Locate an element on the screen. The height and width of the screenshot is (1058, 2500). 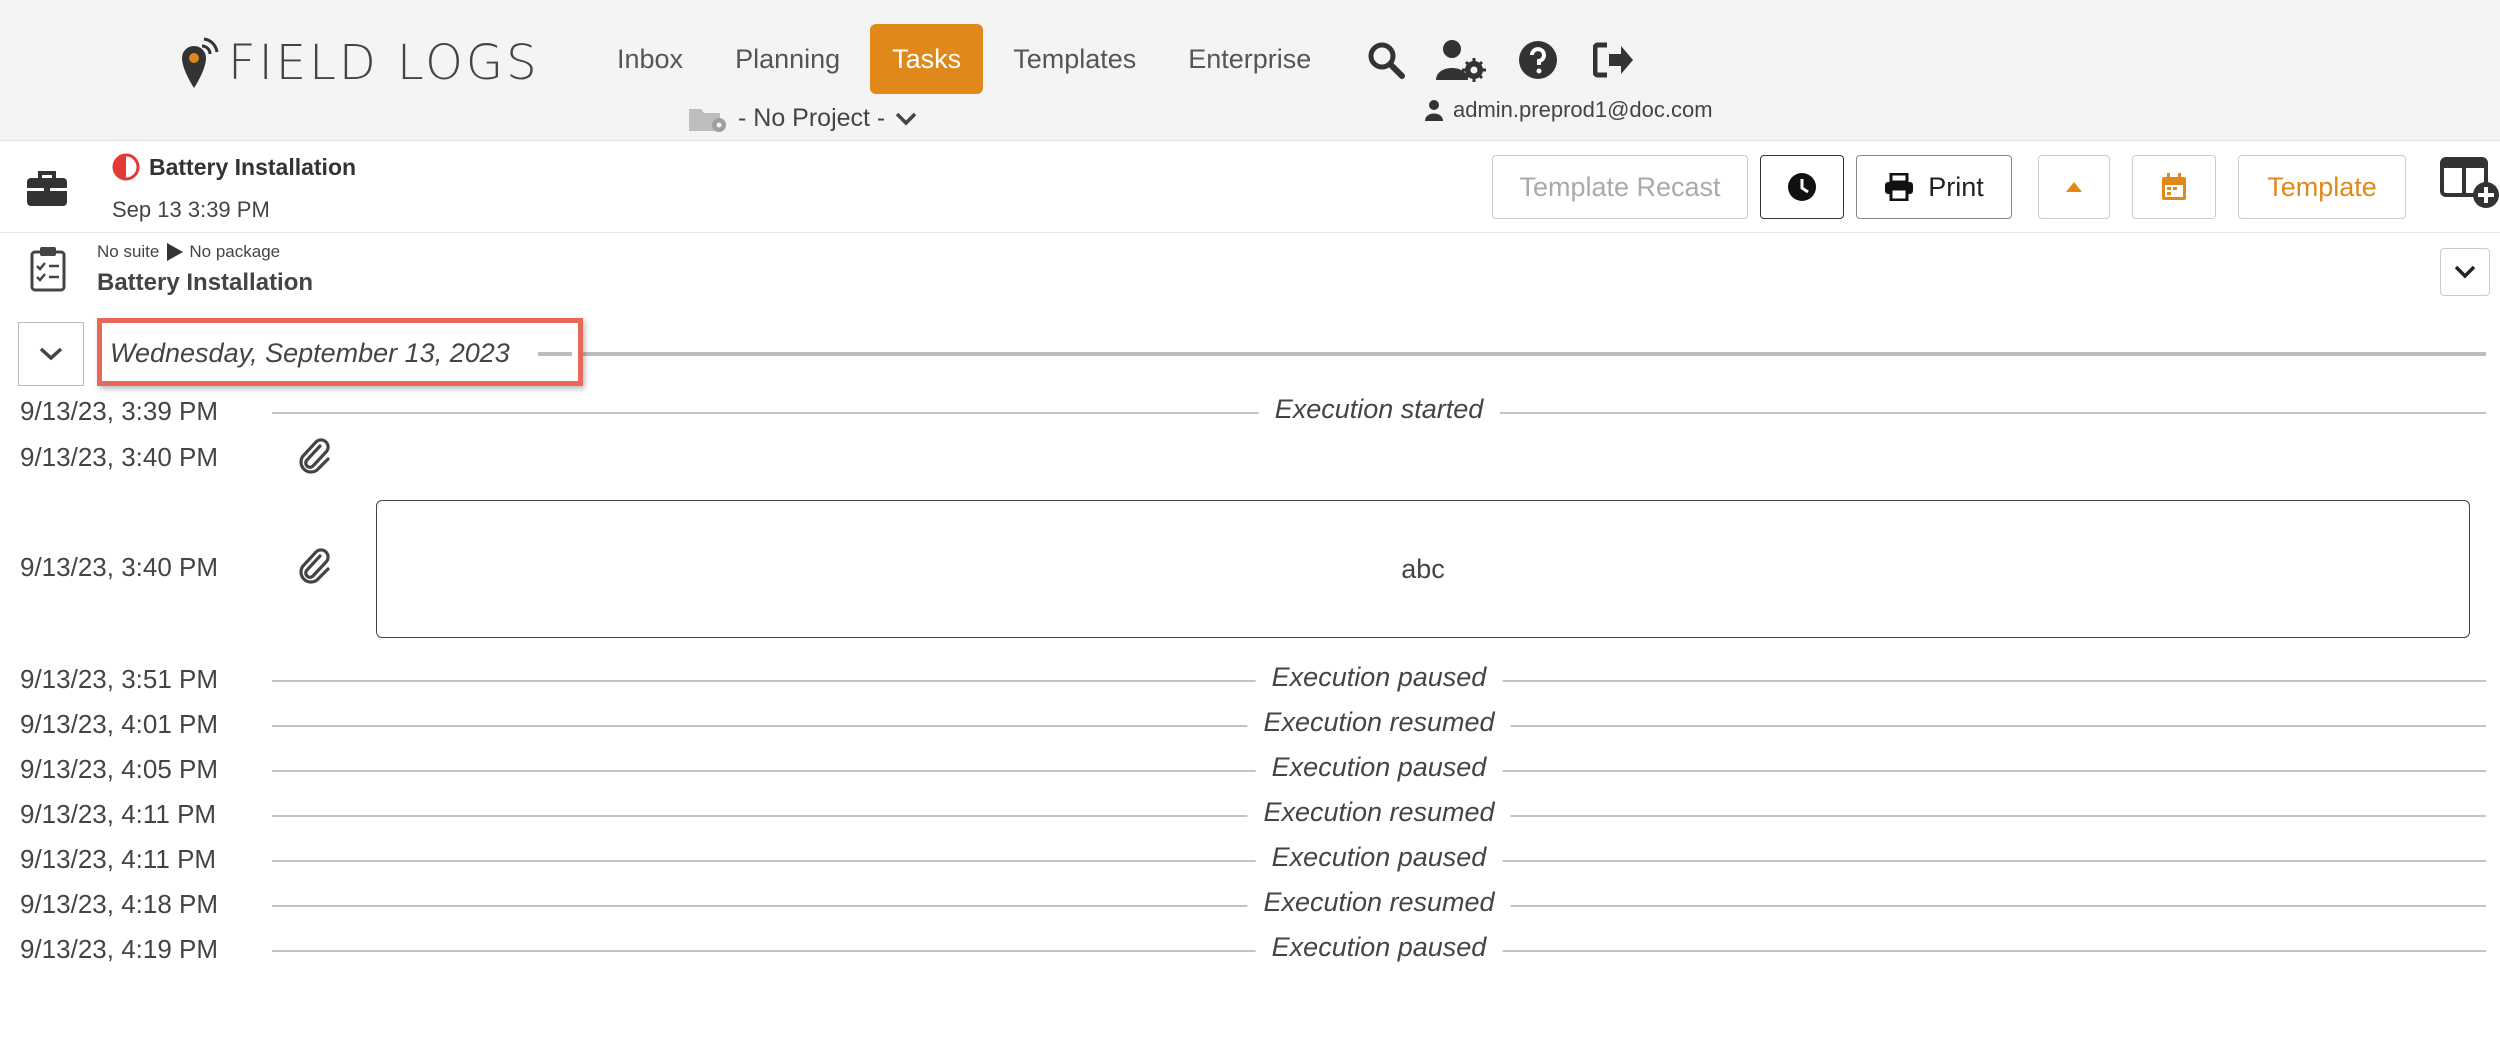
header-icons is located at coordinates (1512, 60).